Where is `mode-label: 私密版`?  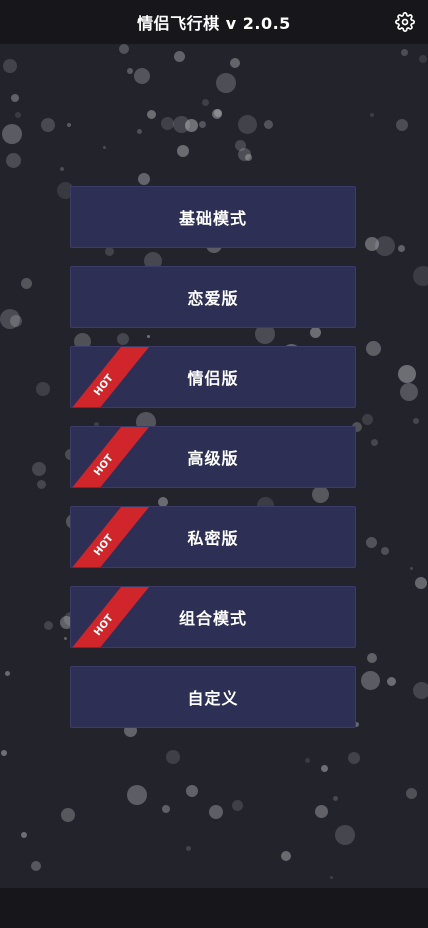
mode-label: 私密版 is located at coordinates (213, 538).